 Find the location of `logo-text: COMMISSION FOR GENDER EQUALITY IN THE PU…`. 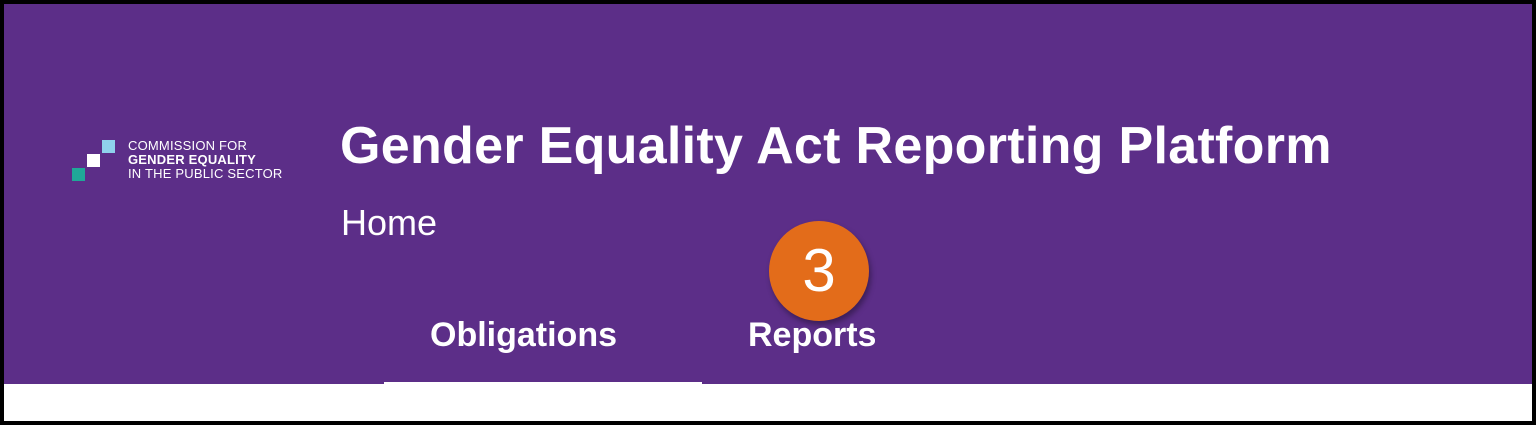

logo-text: COMMISSION FOR GENDER EQUALITY IN THE PU… is located at coordinates (205, 160).